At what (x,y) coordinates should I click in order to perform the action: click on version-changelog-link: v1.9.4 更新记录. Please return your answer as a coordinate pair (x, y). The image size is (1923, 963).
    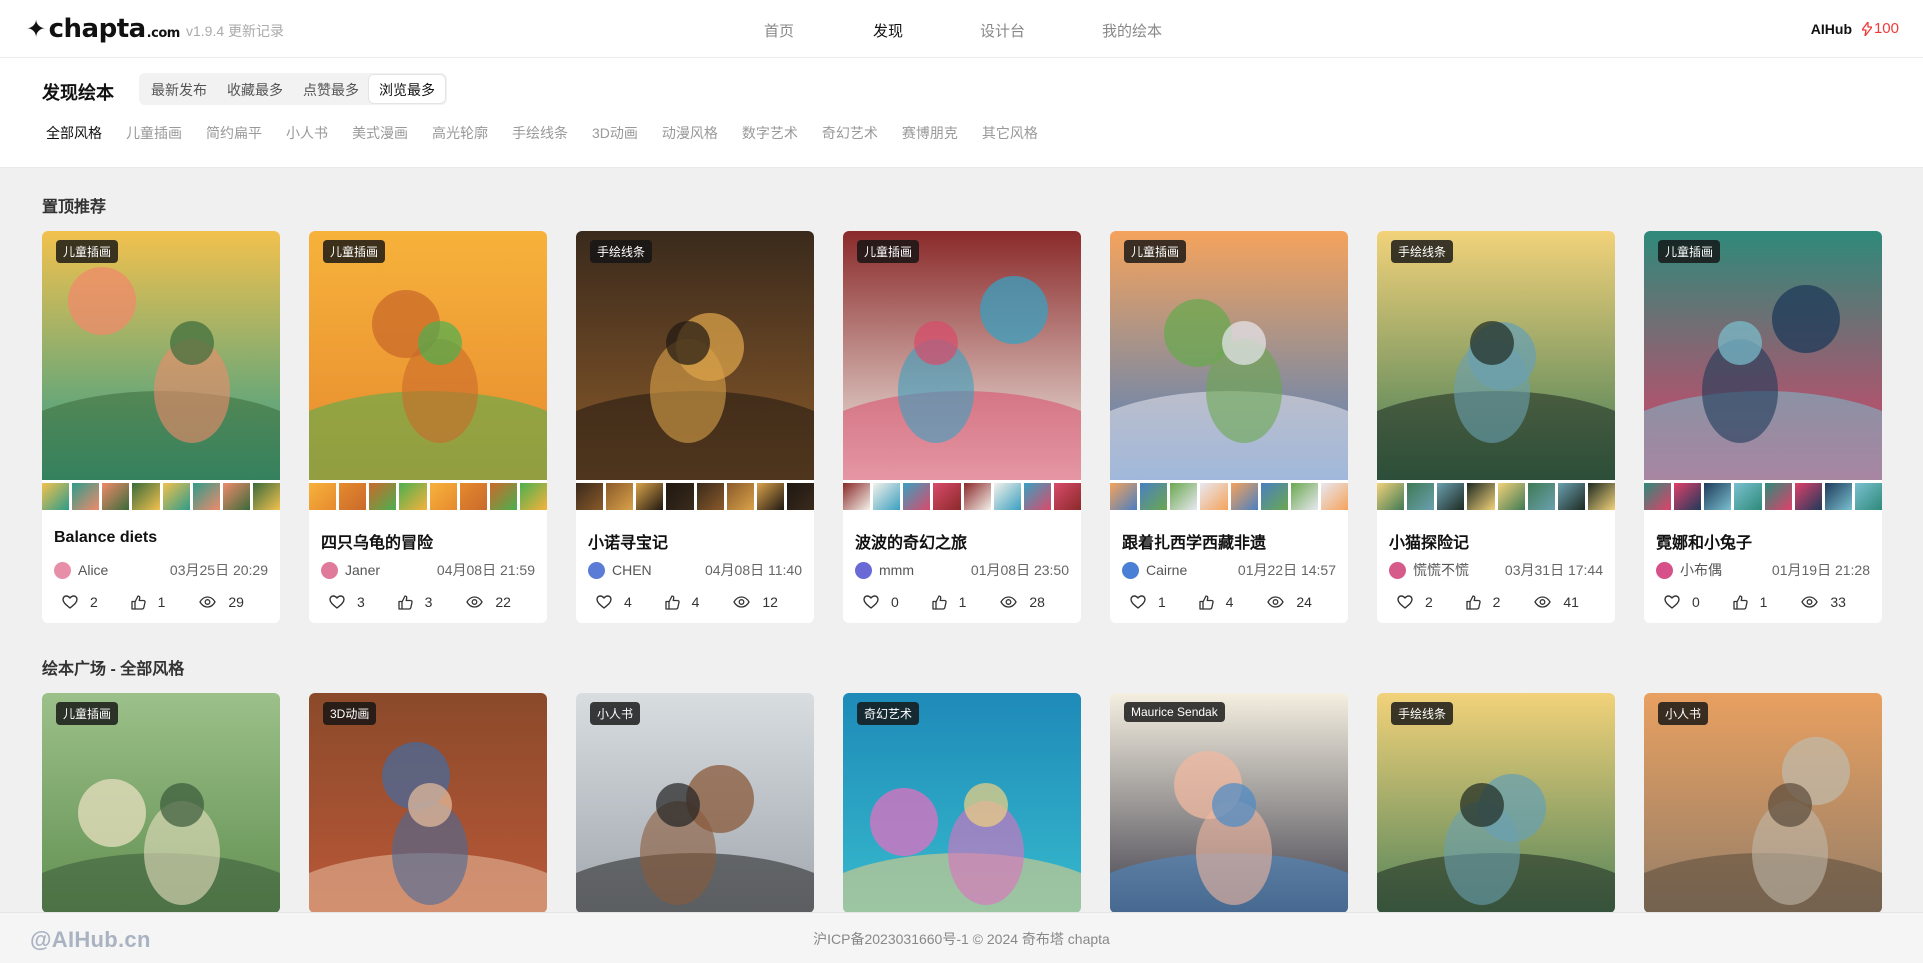
    Looking at the image, I should click on (235, 31).